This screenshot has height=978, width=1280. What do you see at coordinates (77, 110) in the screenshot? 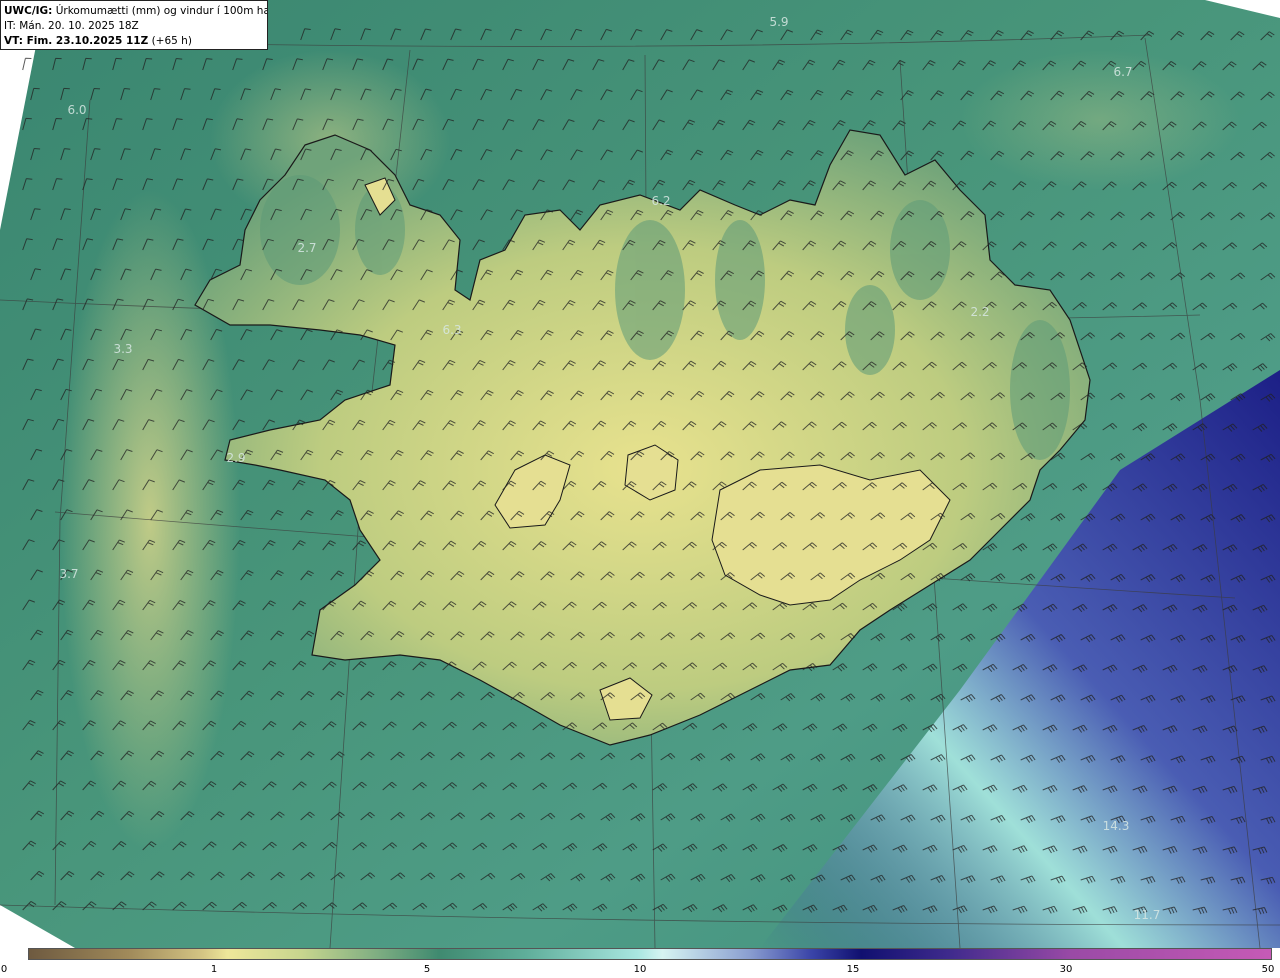
I see `value-label: 6.0` at bounding box center [77, 110].